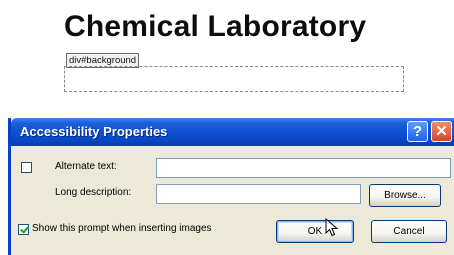 This screenshot has height=255, width=454. Describe the element at coordinates (215, 26) in the screenshot. I see `page-heading: Chemical Laboratory` at that location.